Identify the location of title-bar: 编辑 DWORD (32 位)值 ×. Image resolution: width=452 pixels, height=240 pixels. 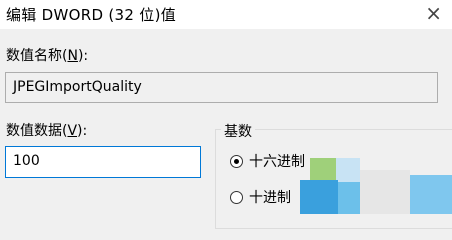
(226, 14).